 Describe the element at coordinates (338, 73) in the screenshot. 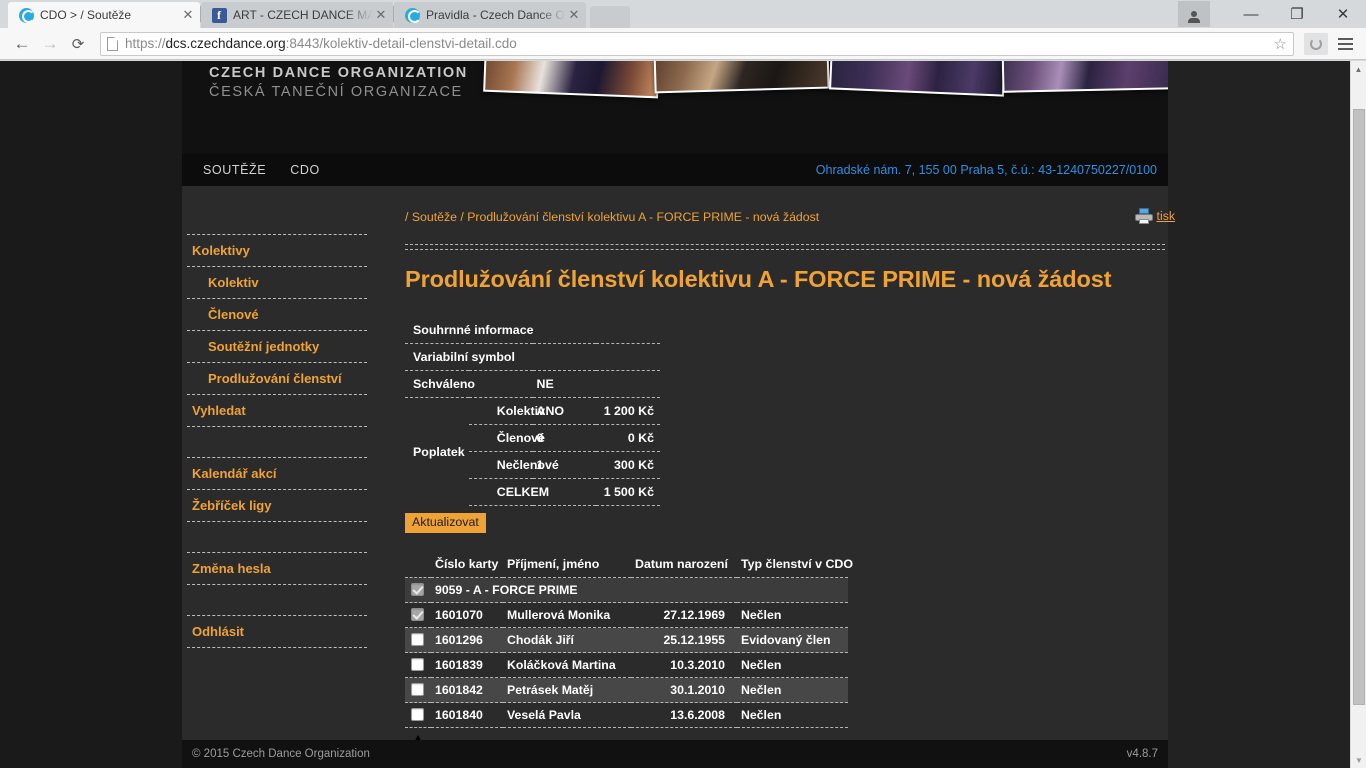

I see `logo-line-english: CZECH DANCE ORGANIZATION` at that location.